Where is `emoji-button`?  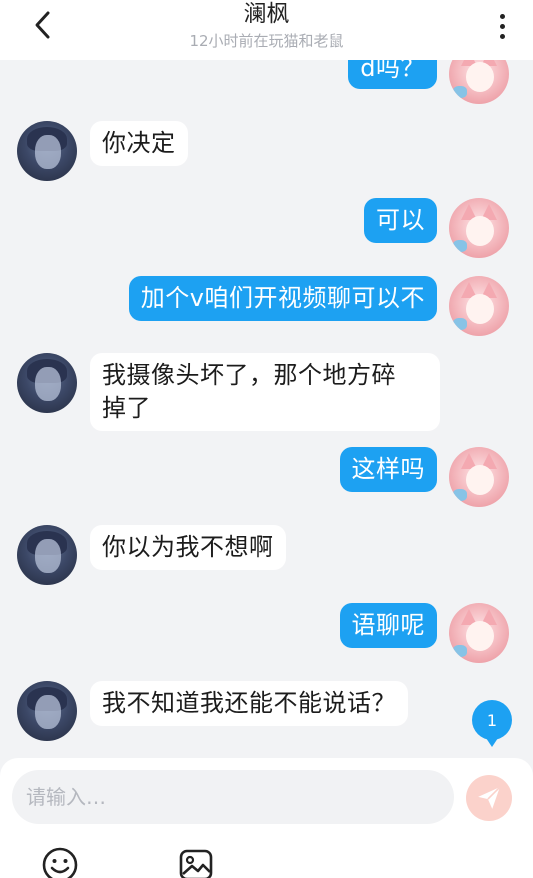
emoji-button is located at coordinates (60, 862).